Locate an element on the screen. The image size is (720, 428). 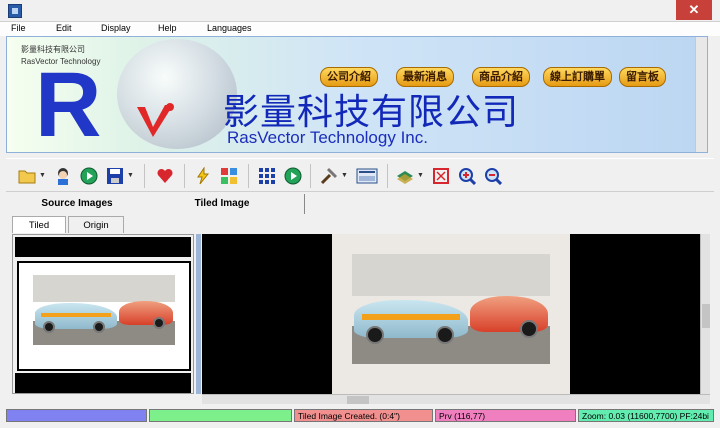
menu-display: Display is located at coordinates (116, 28).